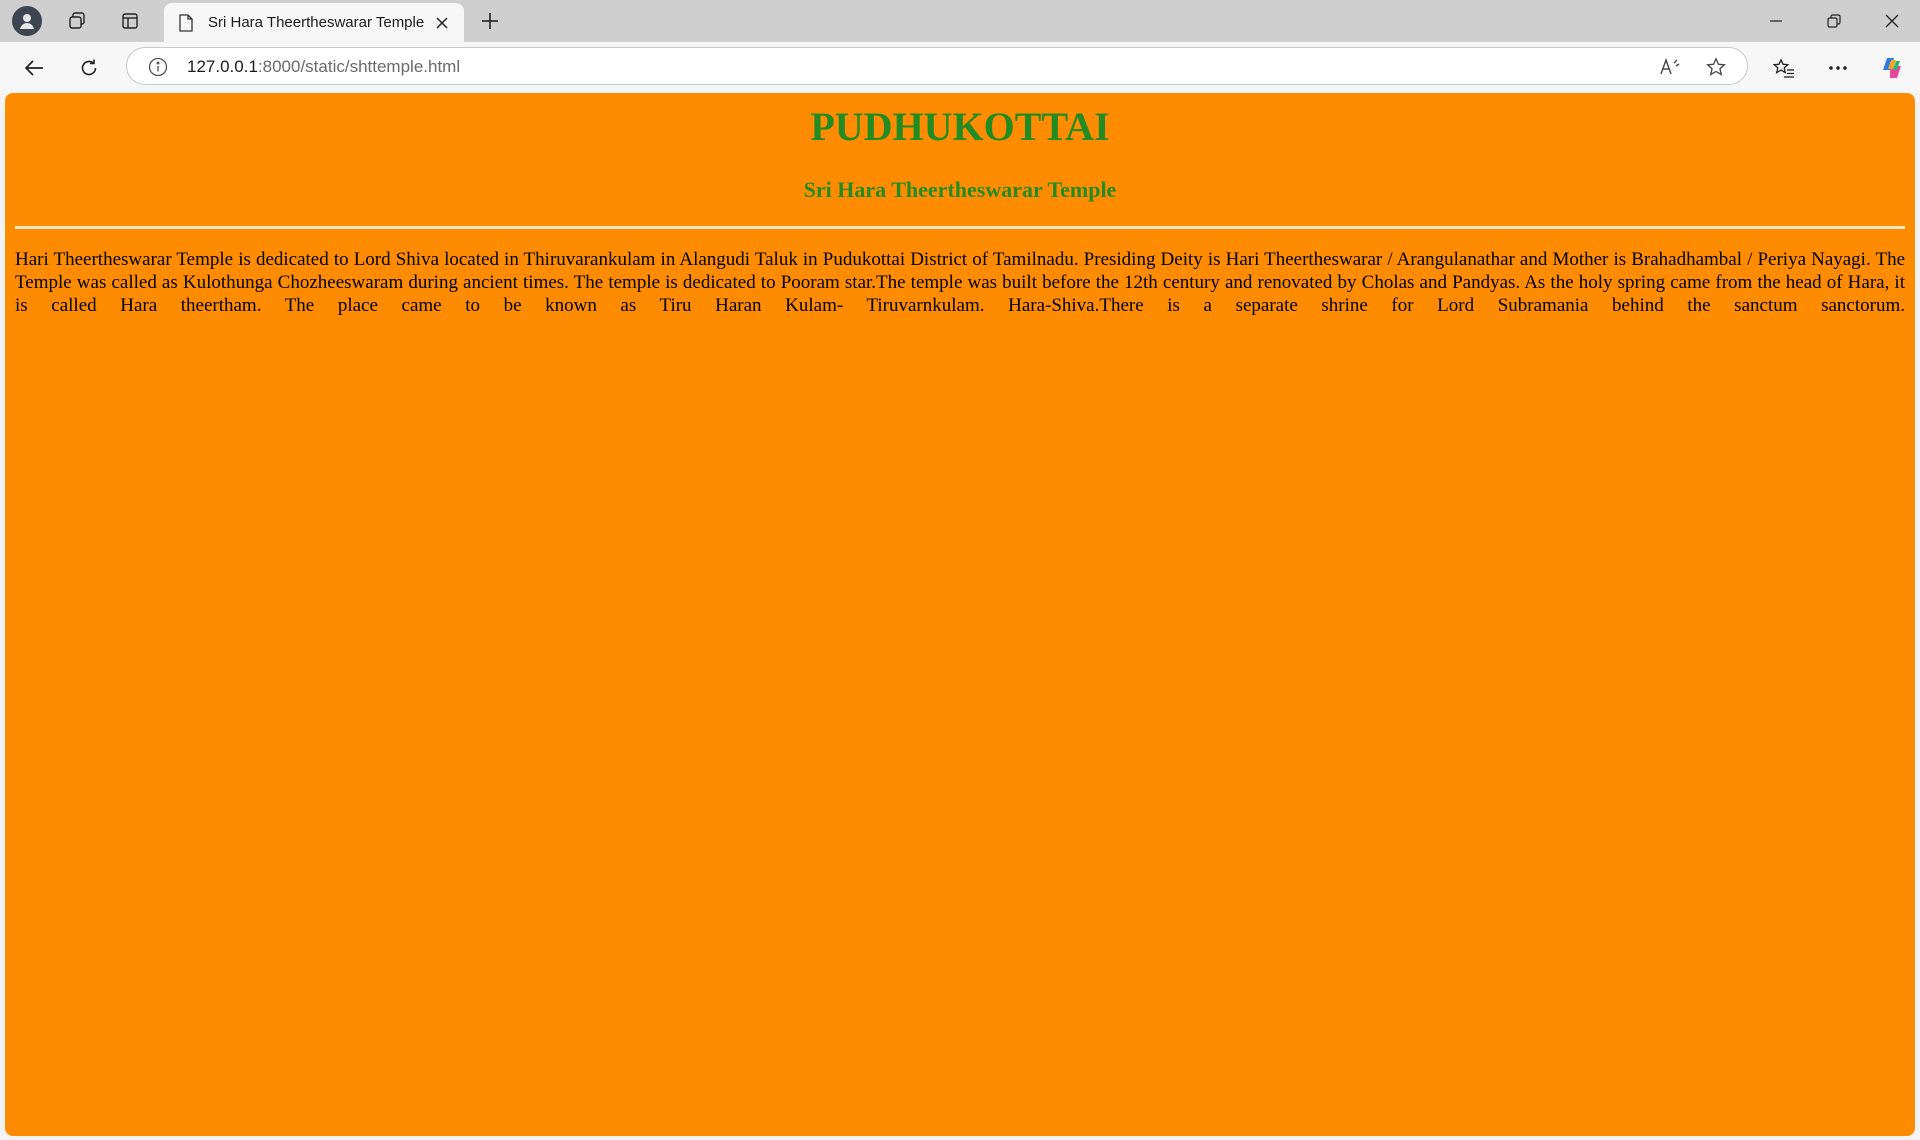  What do you see at coordinates (1716, 67) in the screenshot?
I see `favorite-star-icon` at bounding box center [1716, 67].